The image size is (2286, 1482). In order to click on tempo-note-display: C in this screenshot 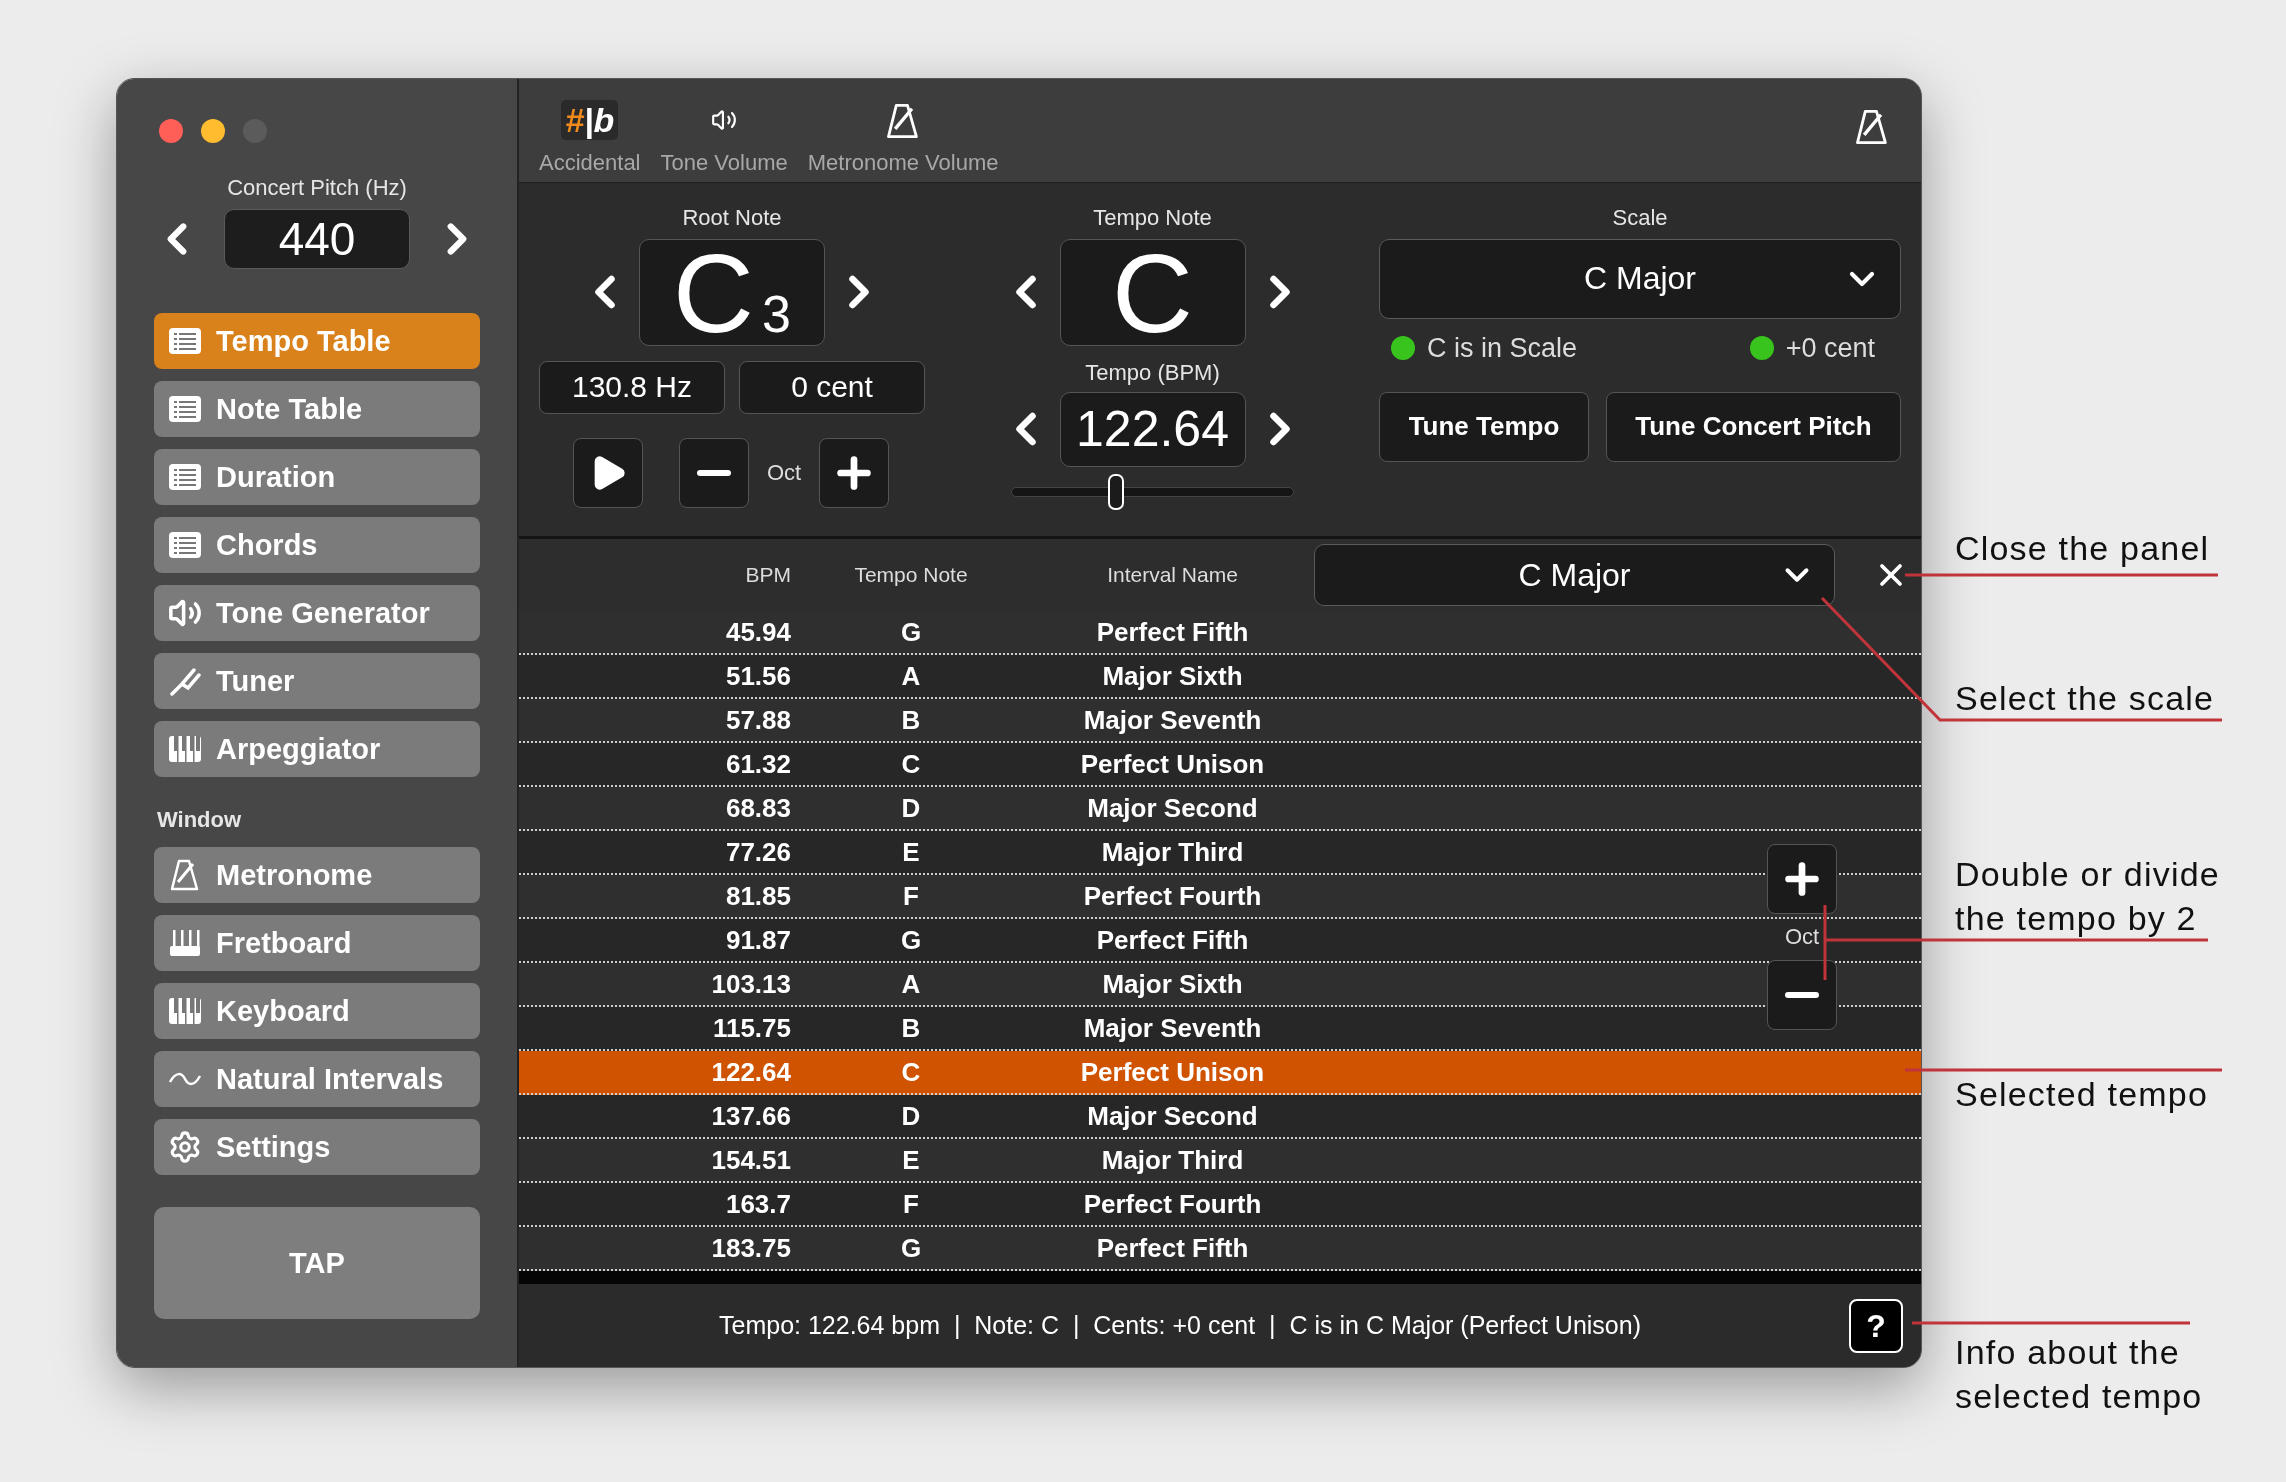, I will do `click(1152, 292)`.